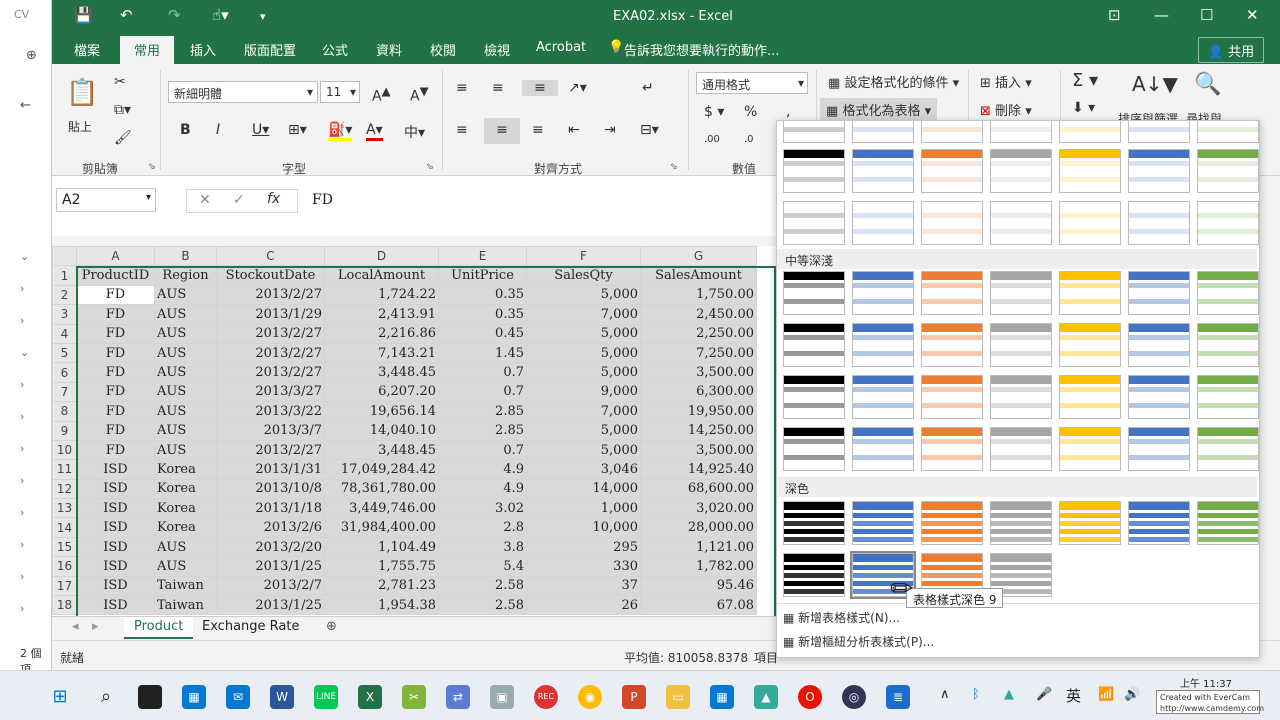  Describe the element at coordinates (64, 508) in the screenshot. I see `row-header: 13` at that location.